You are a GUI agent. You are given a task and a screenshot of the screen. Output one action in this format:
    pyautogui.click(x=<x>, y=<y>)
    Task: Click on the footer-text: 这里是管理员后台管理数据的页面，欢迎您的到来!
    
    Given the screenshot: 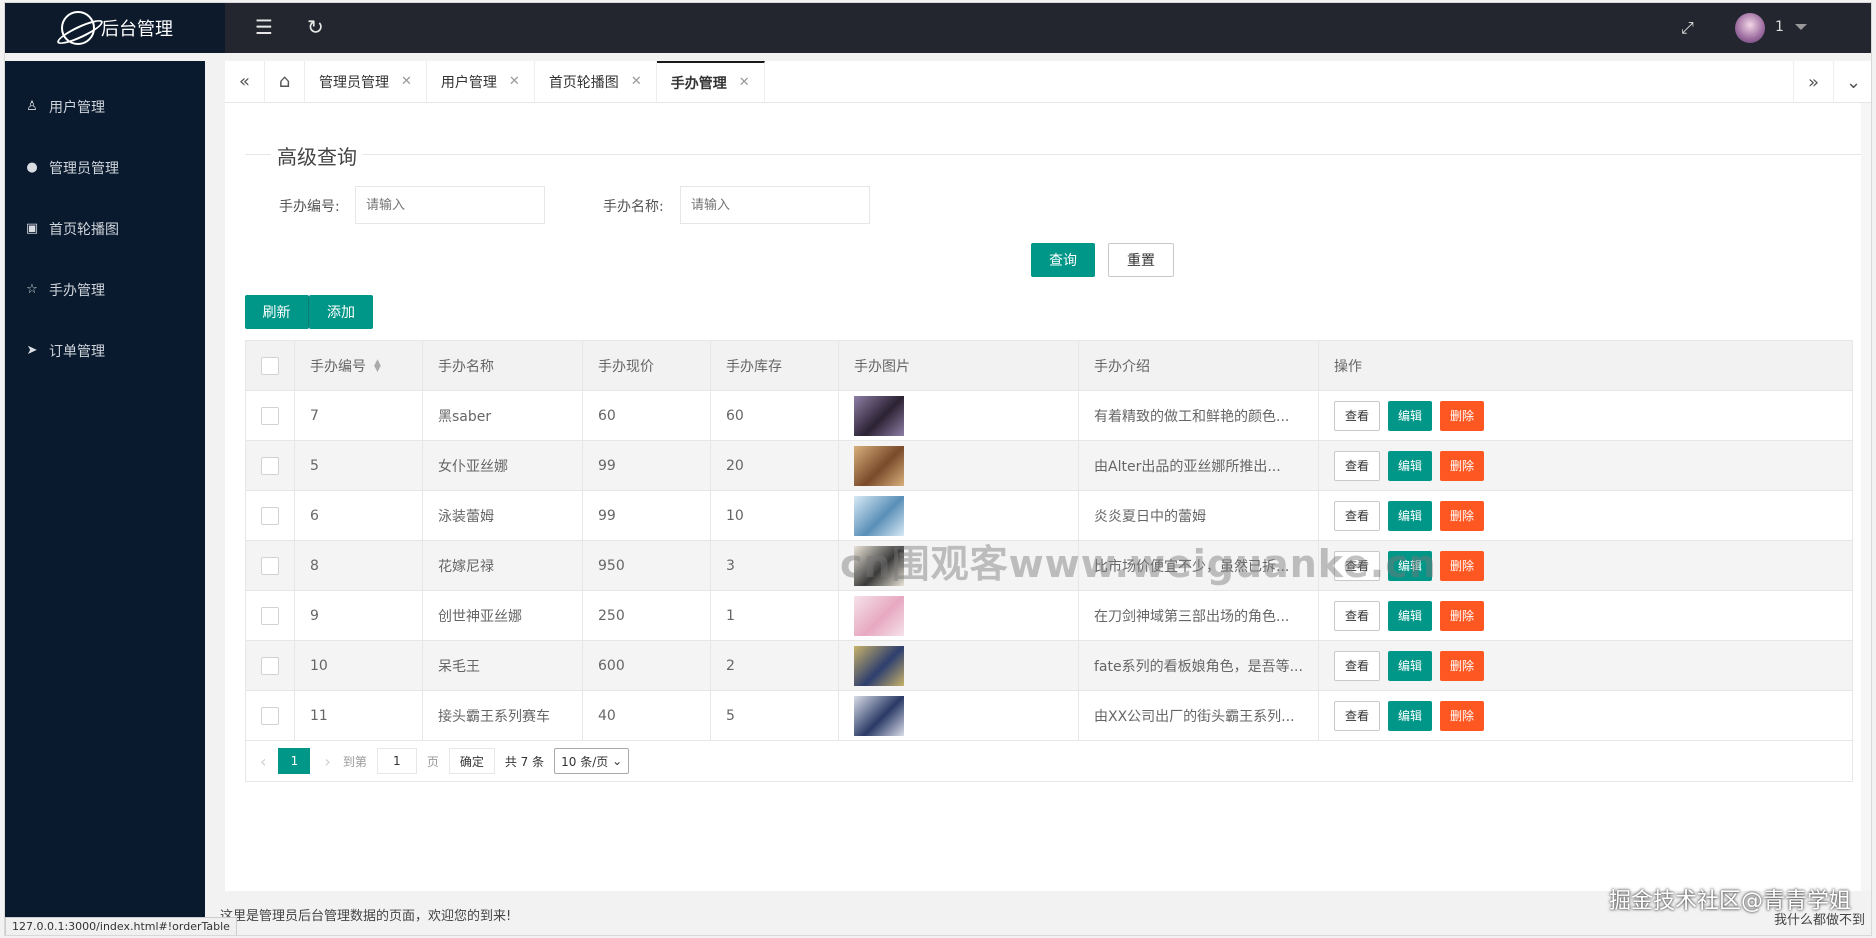 What is the action you would take?
    pyautogui.click(x=366, y=916)
    